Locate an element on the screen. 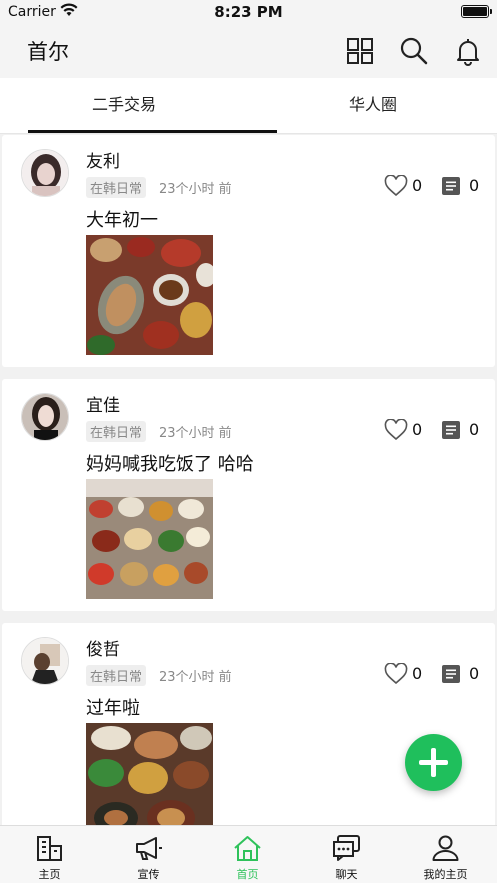  chat-icon is located at coordinates (346, 848).